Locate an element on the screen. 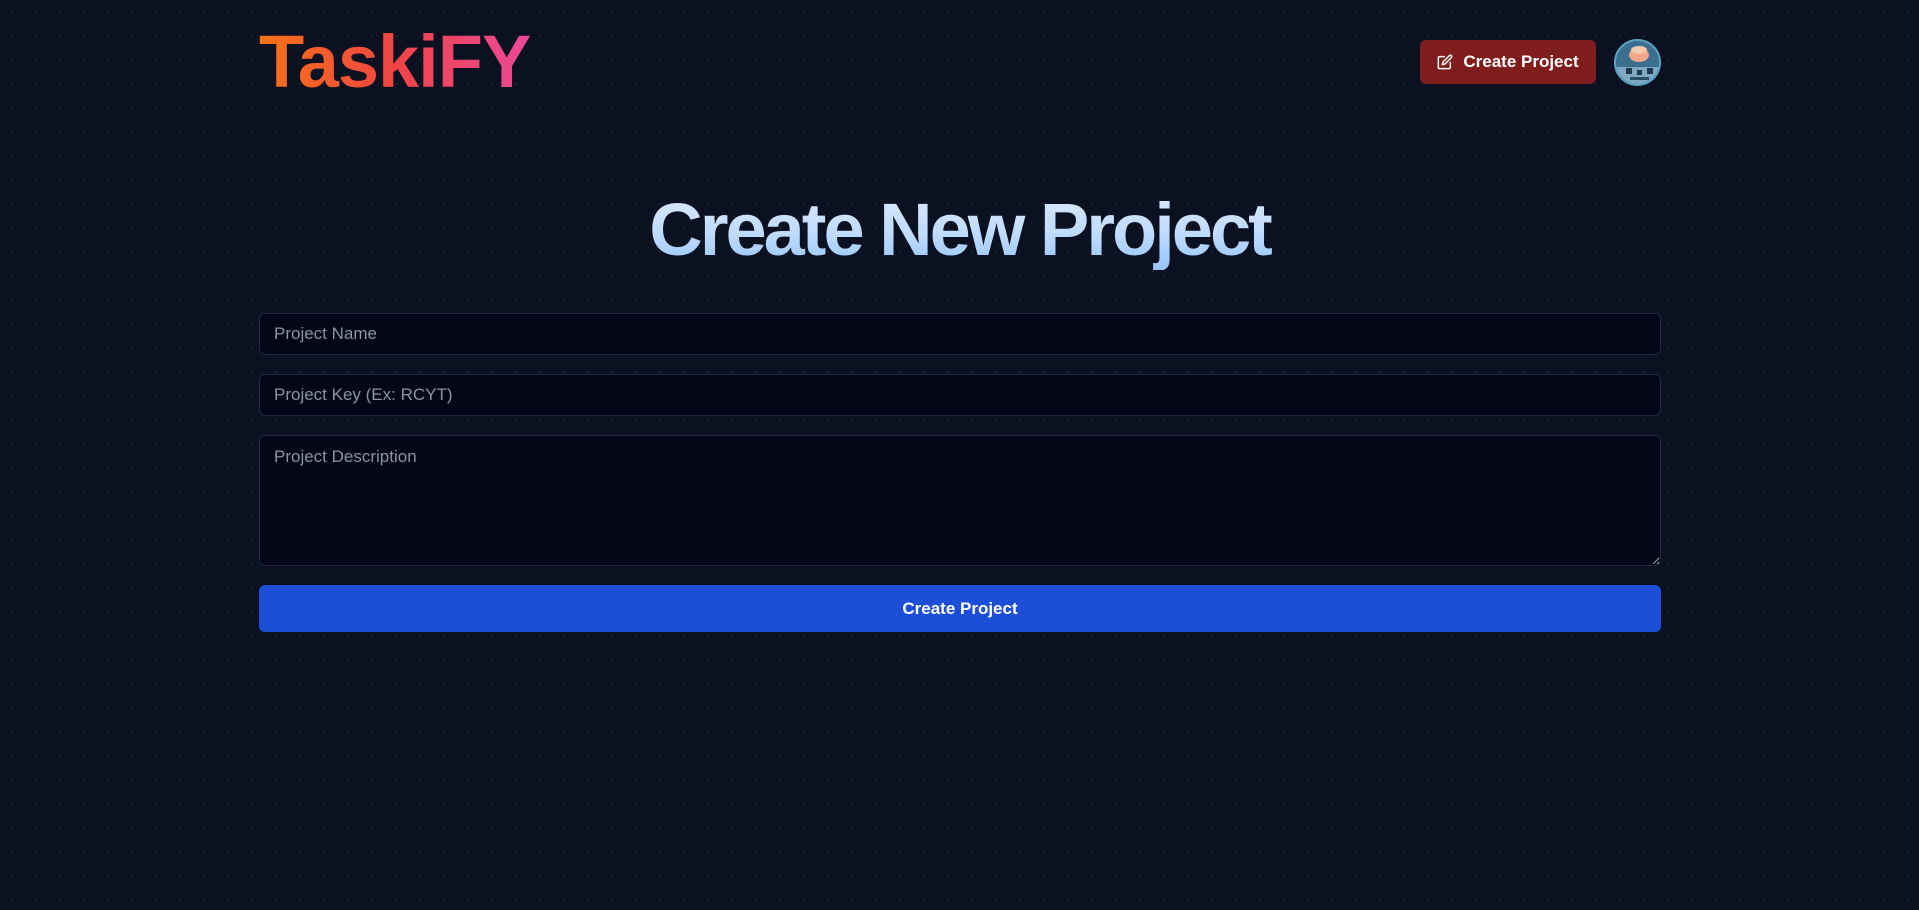 This screenshot has width=1919, height=910. create-project-submit-button: Create Project is located at coordinates (960, 608).